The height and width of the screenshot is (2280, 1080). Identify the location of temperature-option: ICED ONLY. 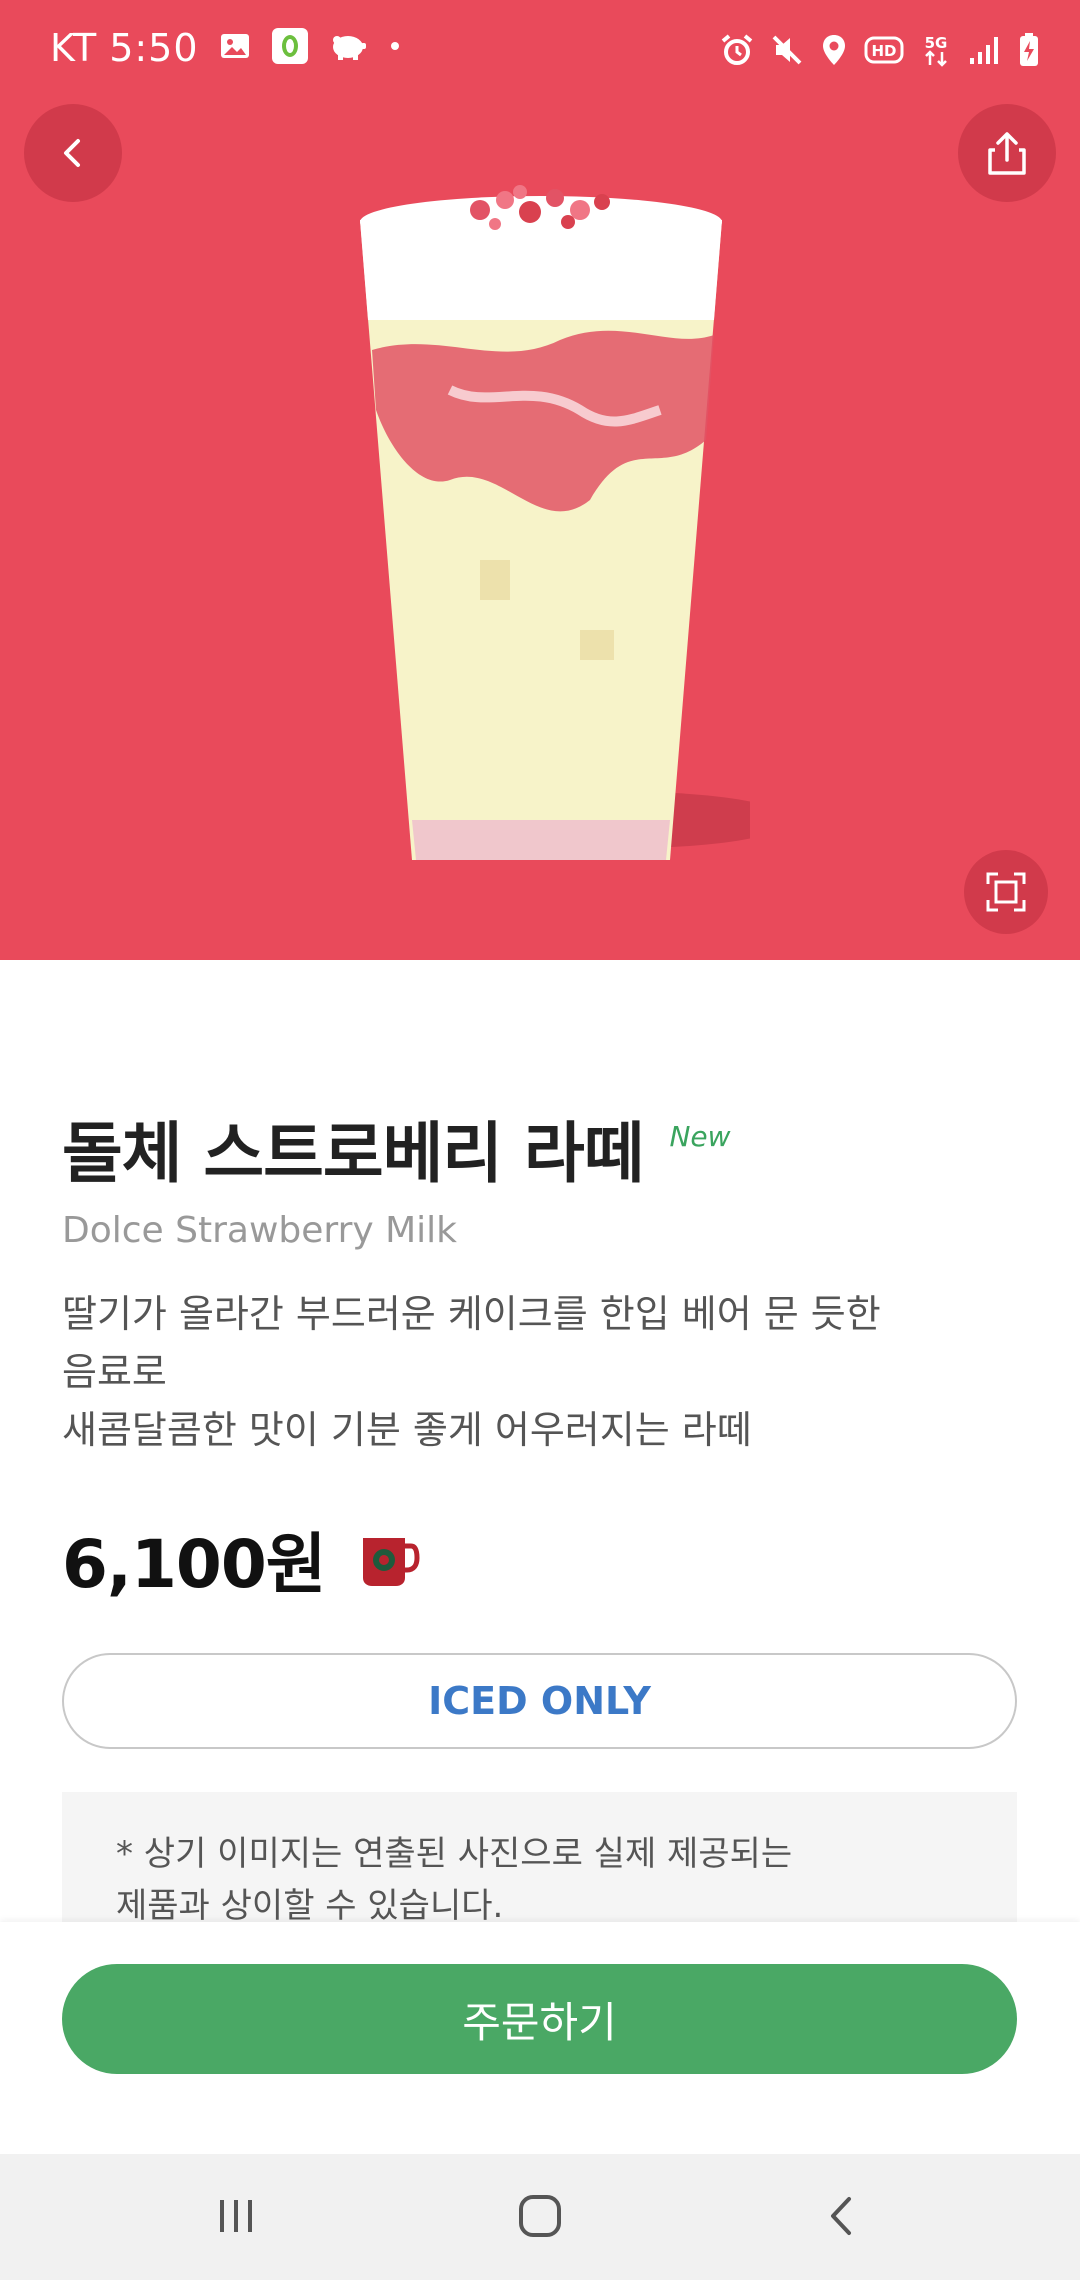
(539, 1701).